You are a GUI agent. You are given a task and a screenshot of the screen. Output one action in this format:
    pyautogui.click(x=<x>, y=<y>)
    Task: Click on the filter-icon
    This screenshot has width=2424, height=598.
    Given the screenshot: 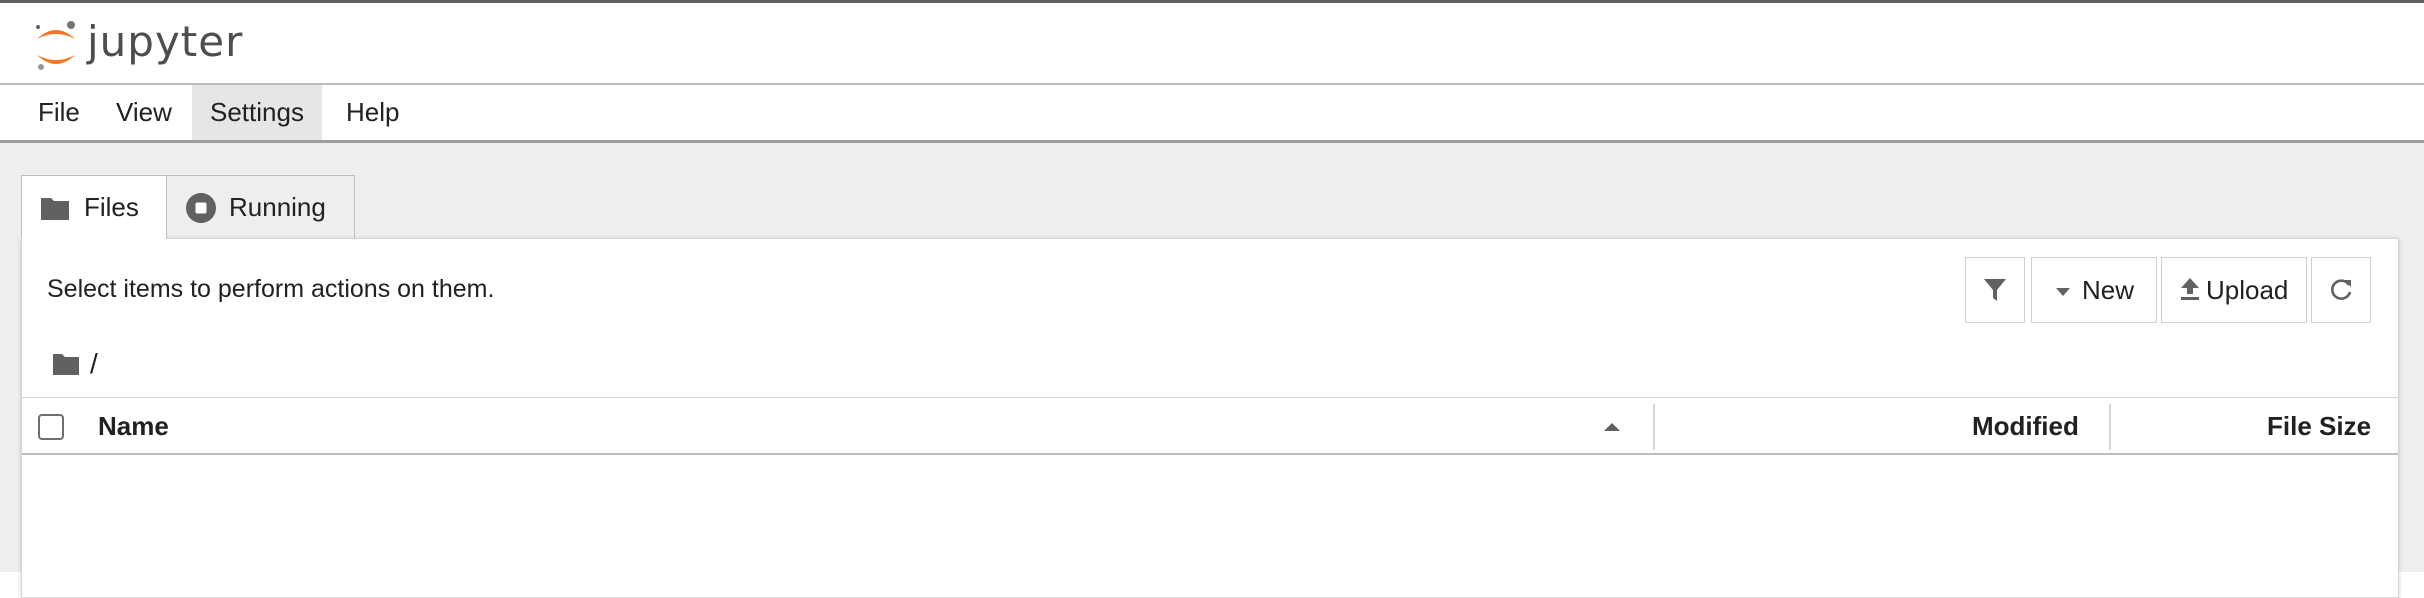 What is the action you would take?
    pyautogui.click(x=1995, y=290)
    